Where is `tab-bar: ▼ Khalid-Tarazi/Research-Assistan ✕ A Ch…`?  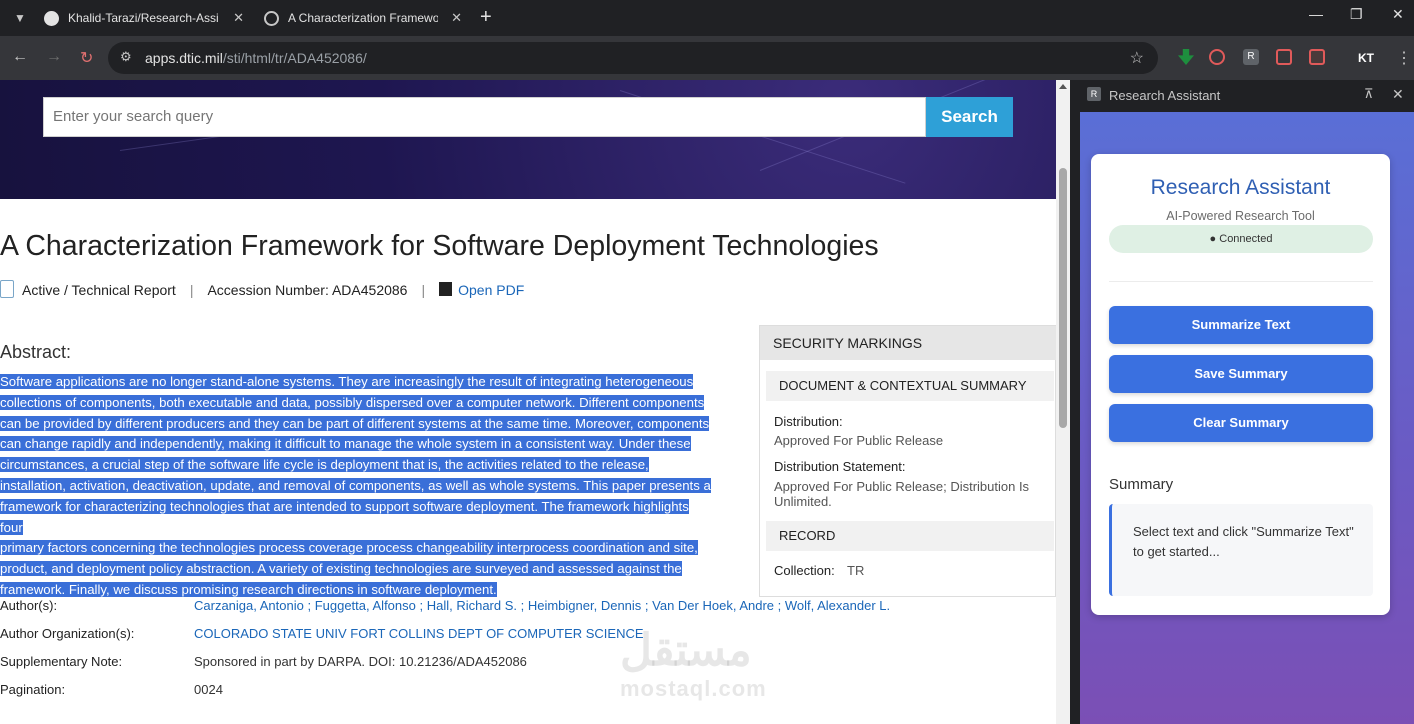 tab-bar: ▼ Khalid-Tarazi/Research-Assistan ✕ A Ch… is located at coordinates (707, 18).